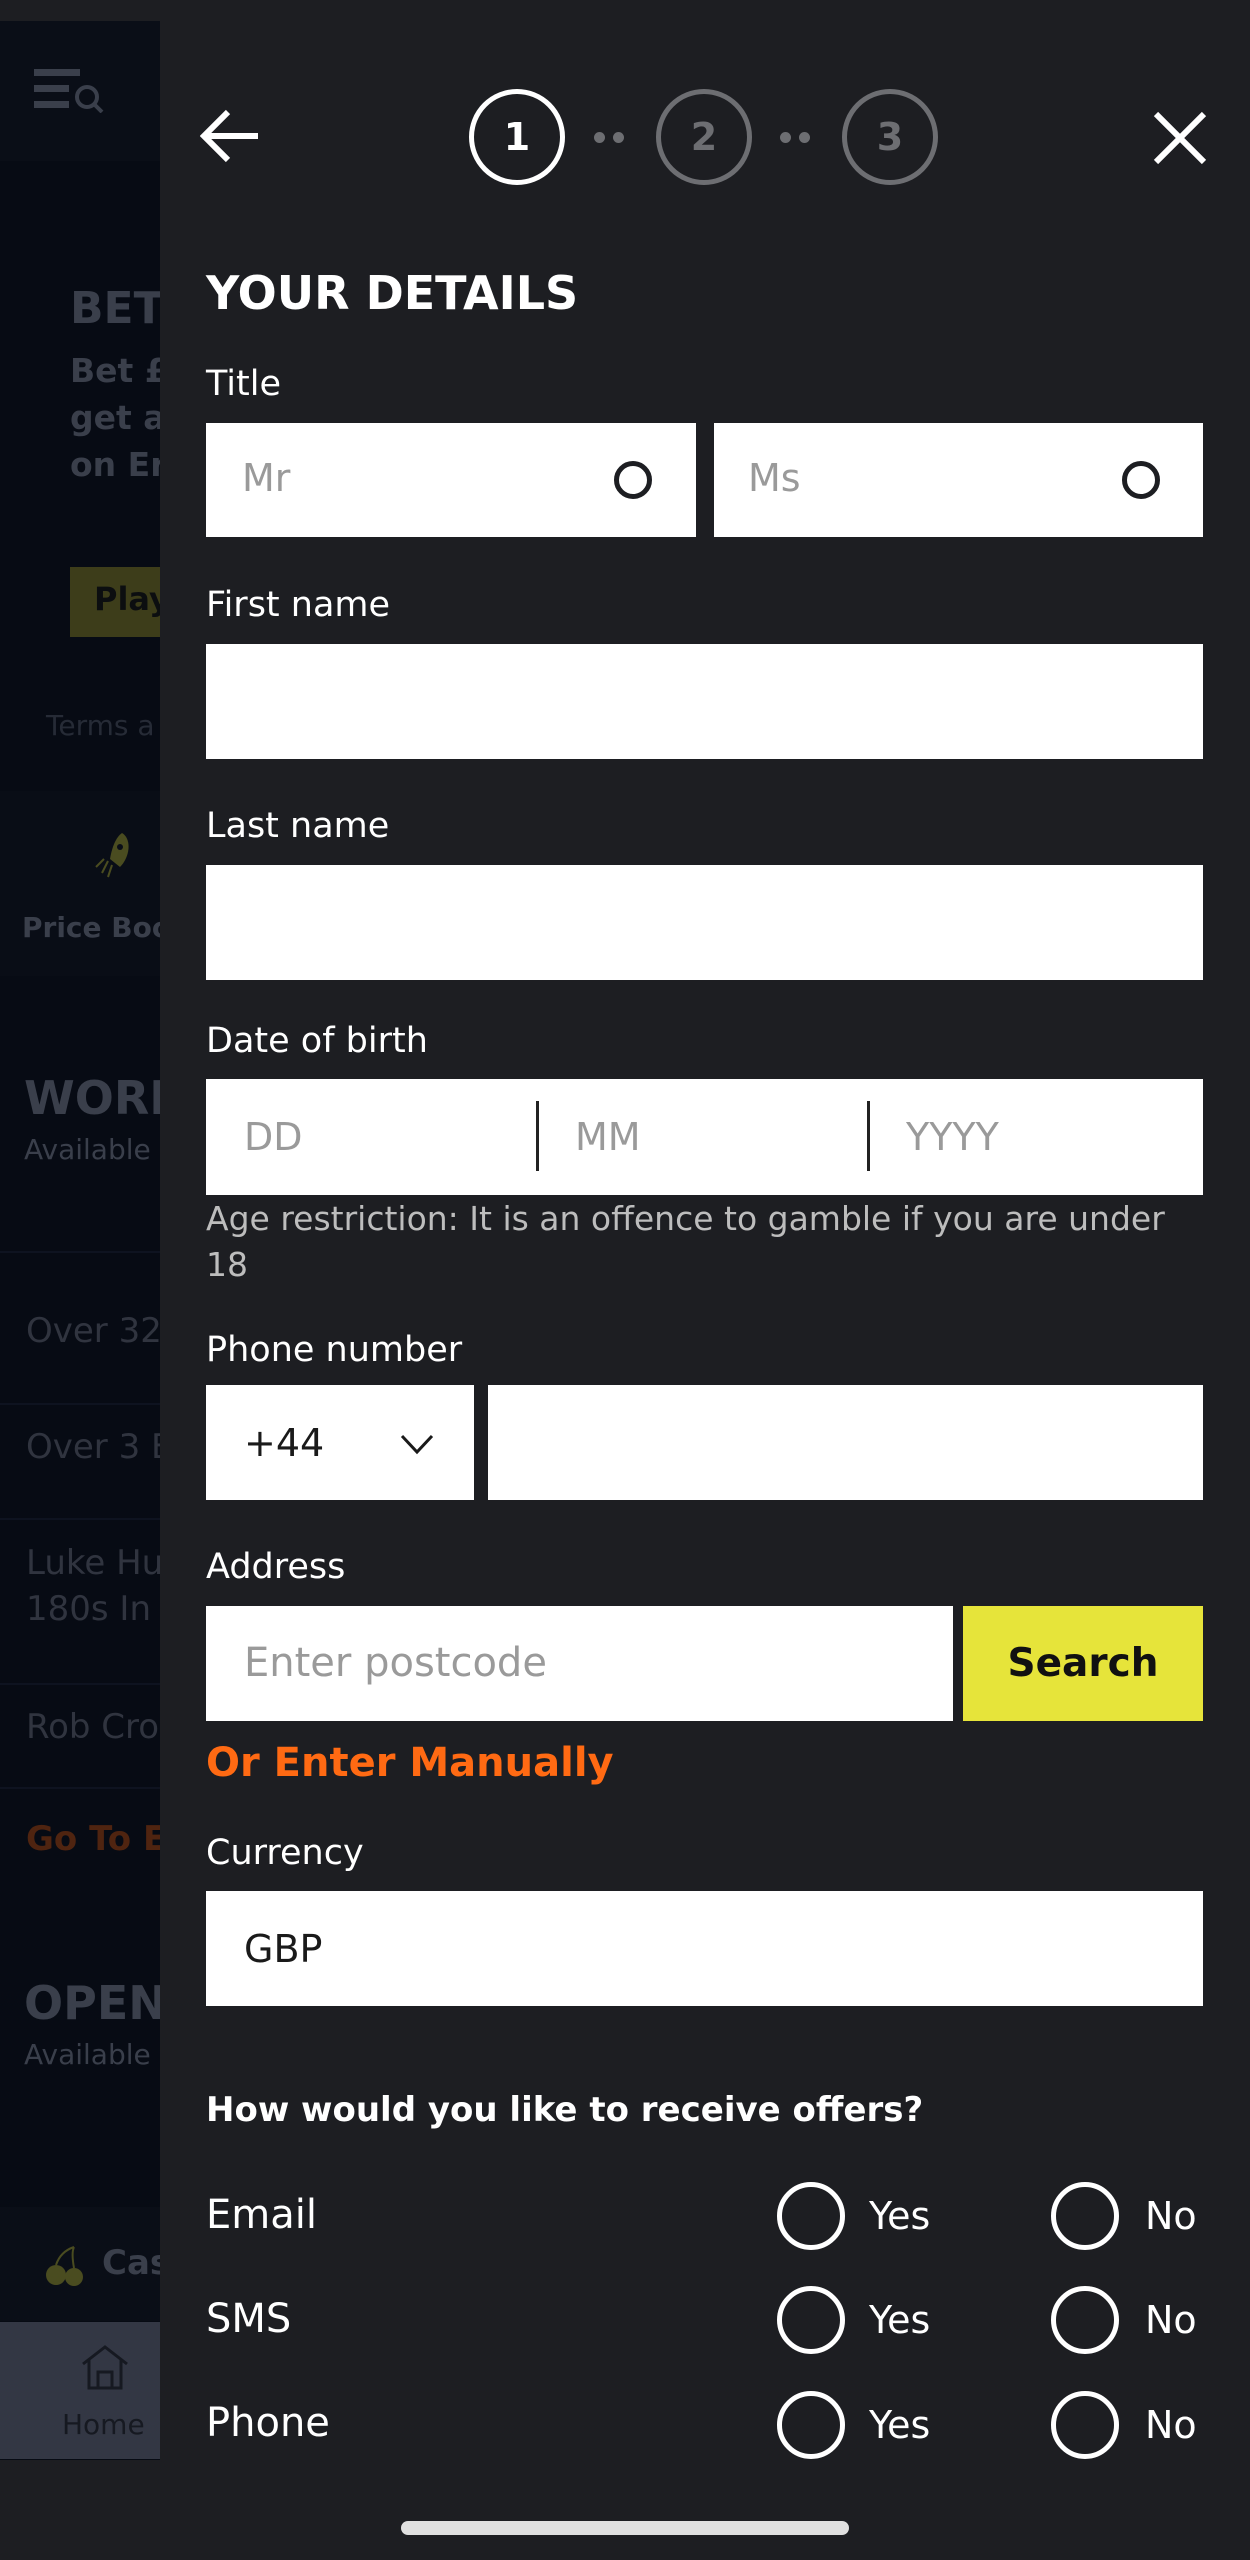 Image resolution: width=1250 pixels, height=2560 pixels. Describe the element at coordinates (395, 1663) in the screenshot. I see `postcode-placeholder: Enter postcode` at that location.